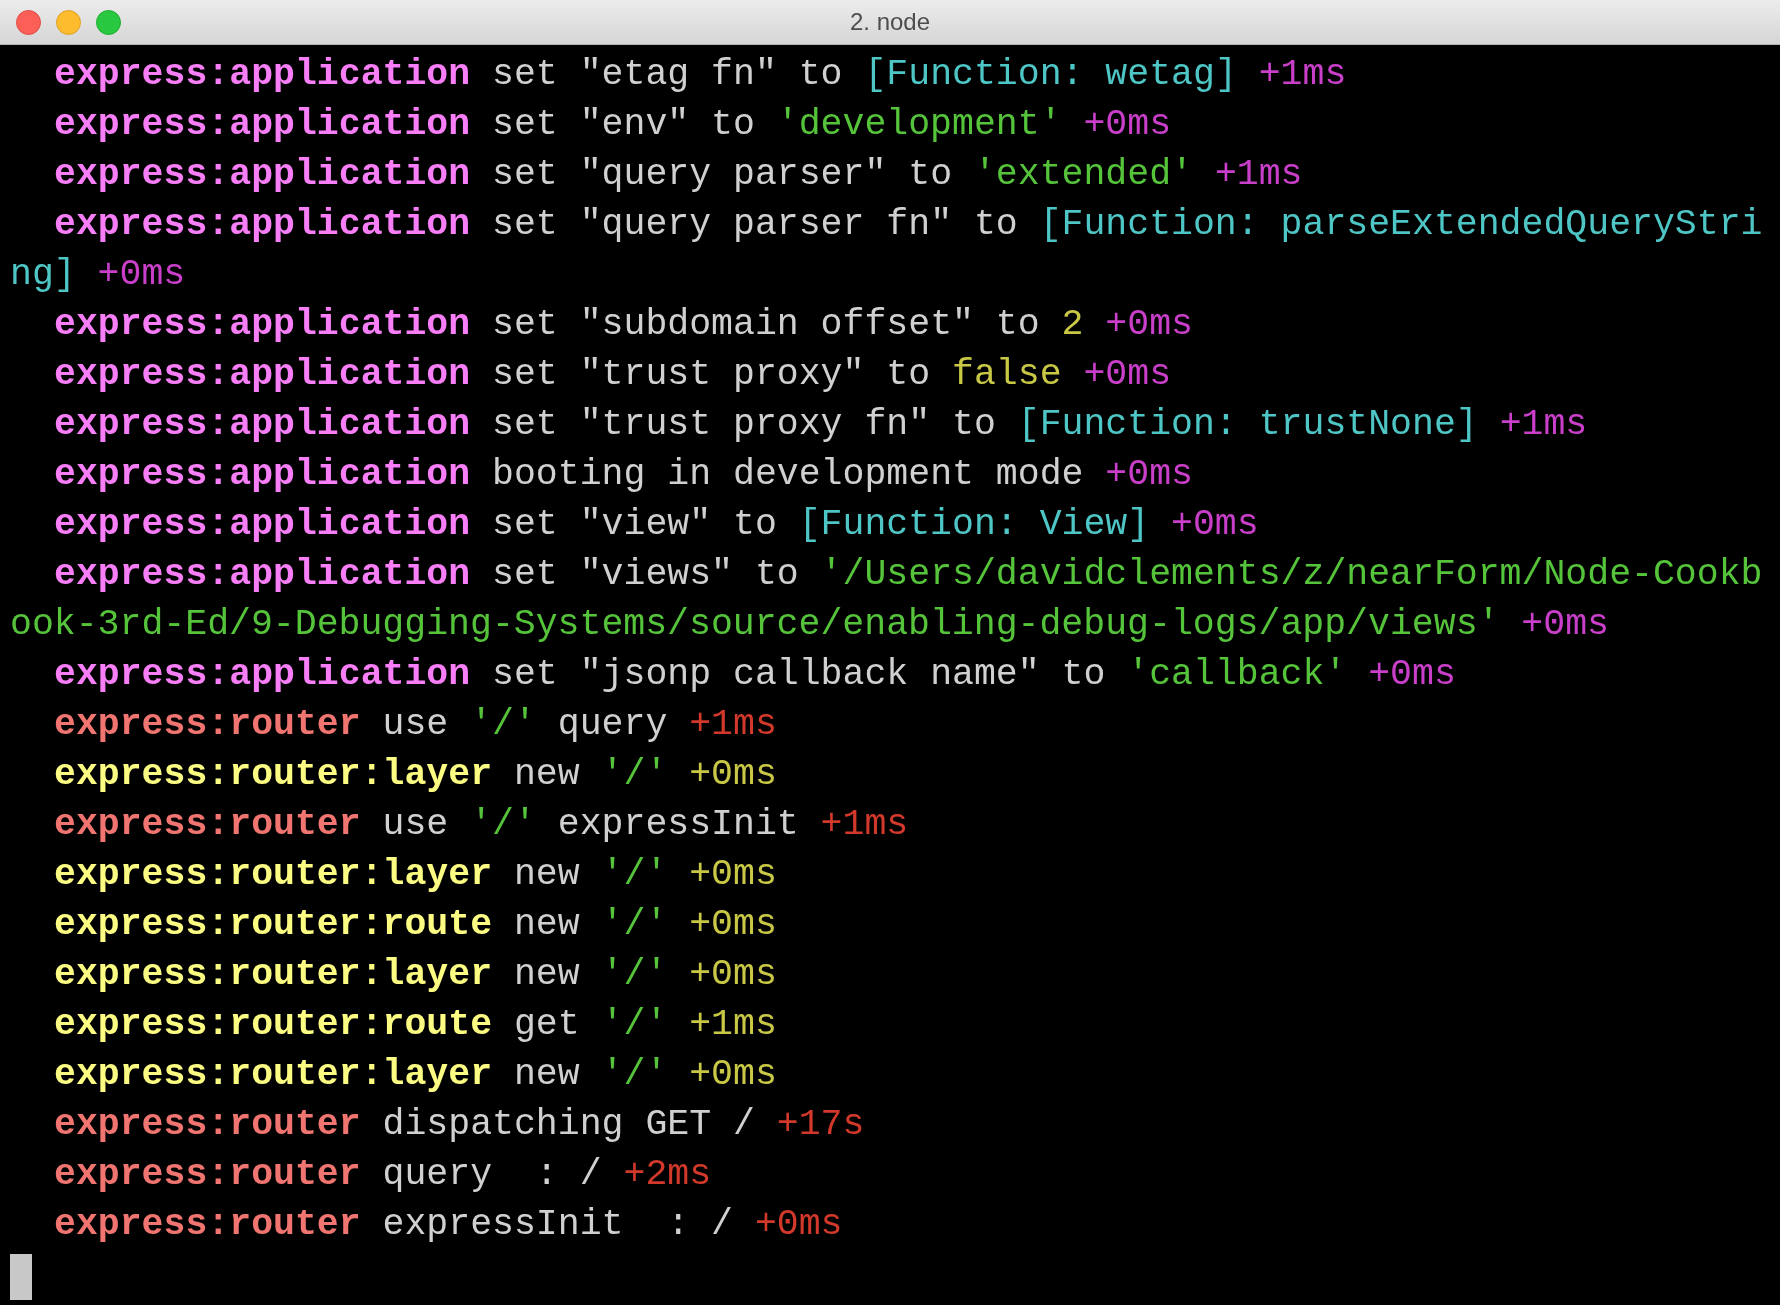 This screenshot has height=1305, width=1780. What do you see at coordinates (755, 225) in the screenshot?
I see `log-text: set "query parser fn" to` at bounding box center [755, 225].